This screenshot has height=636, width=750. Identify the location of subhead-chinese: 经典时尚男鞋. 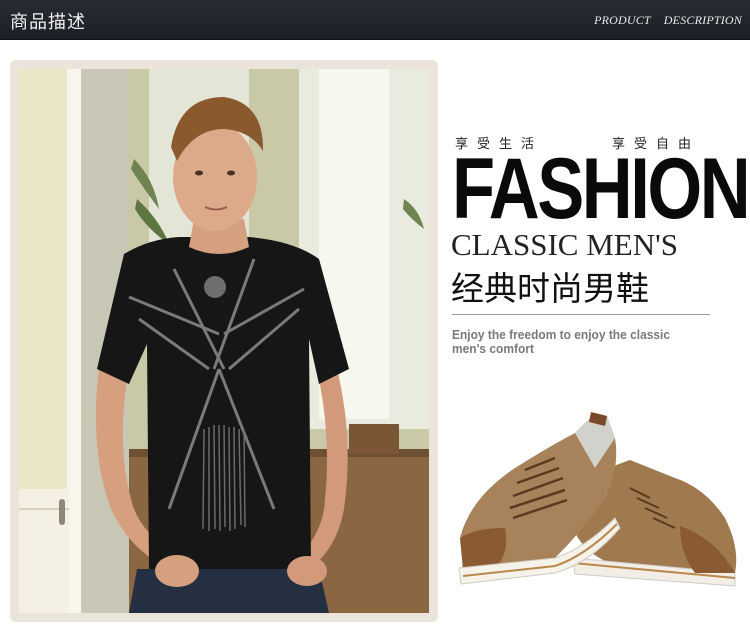
(550, 288).